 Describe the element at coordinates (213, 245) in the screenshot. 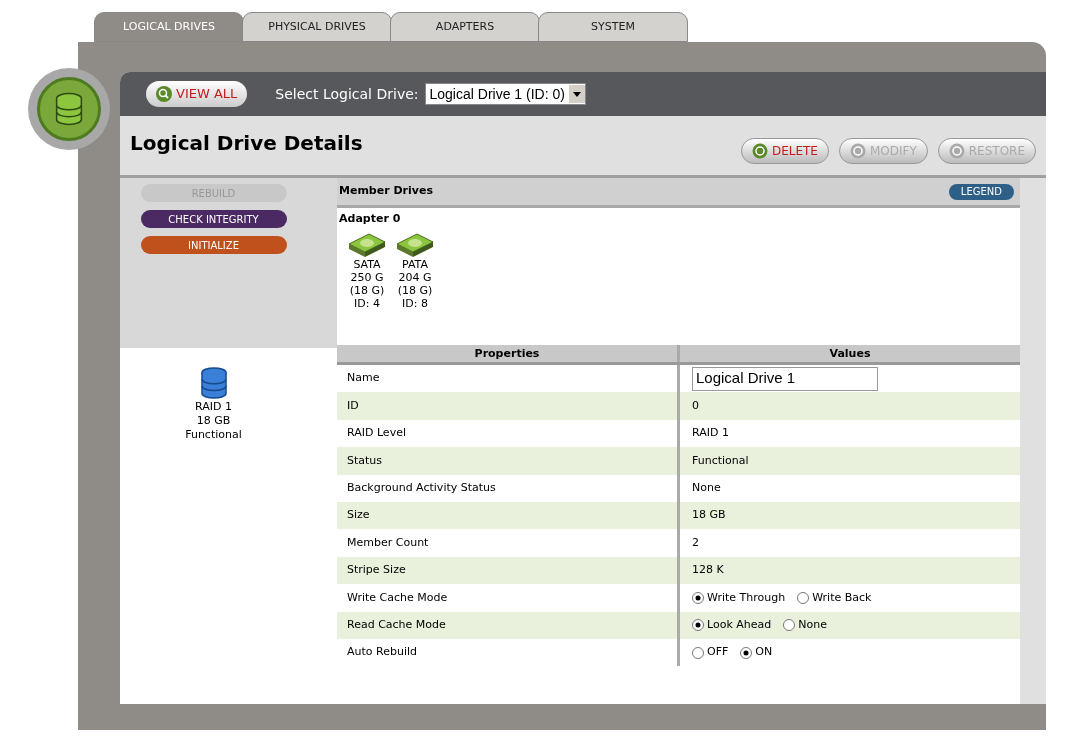

I see `side-action-button: INITIALIZE` at that location.